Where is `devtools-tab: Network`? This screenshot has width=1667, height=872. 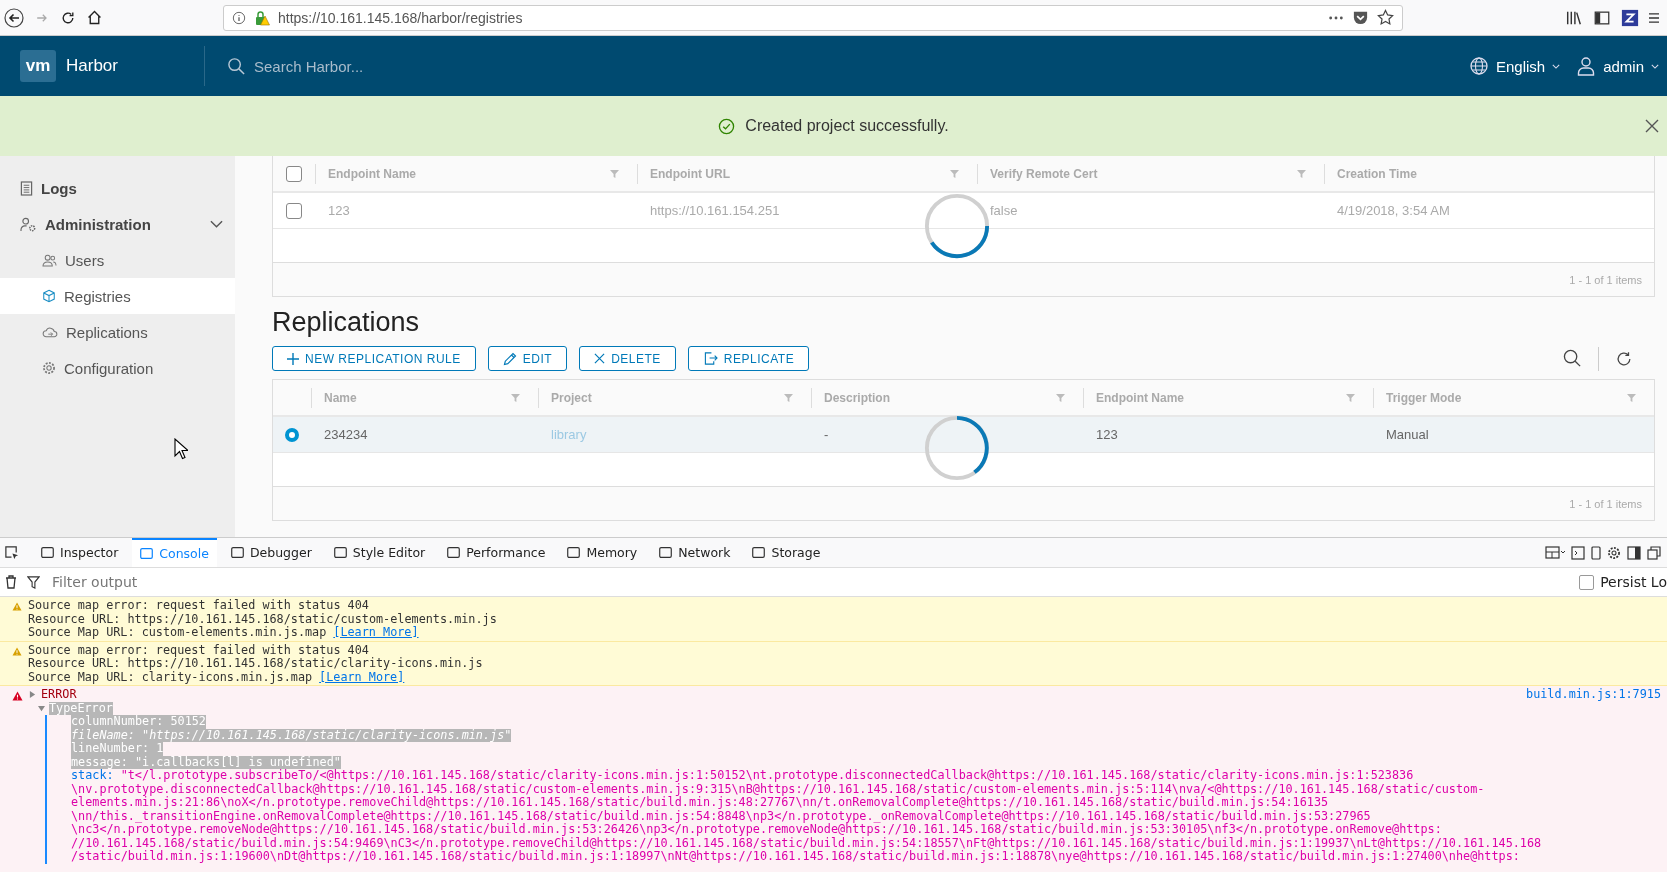 devtools-tab: Network is located at coordinates (695, 552).